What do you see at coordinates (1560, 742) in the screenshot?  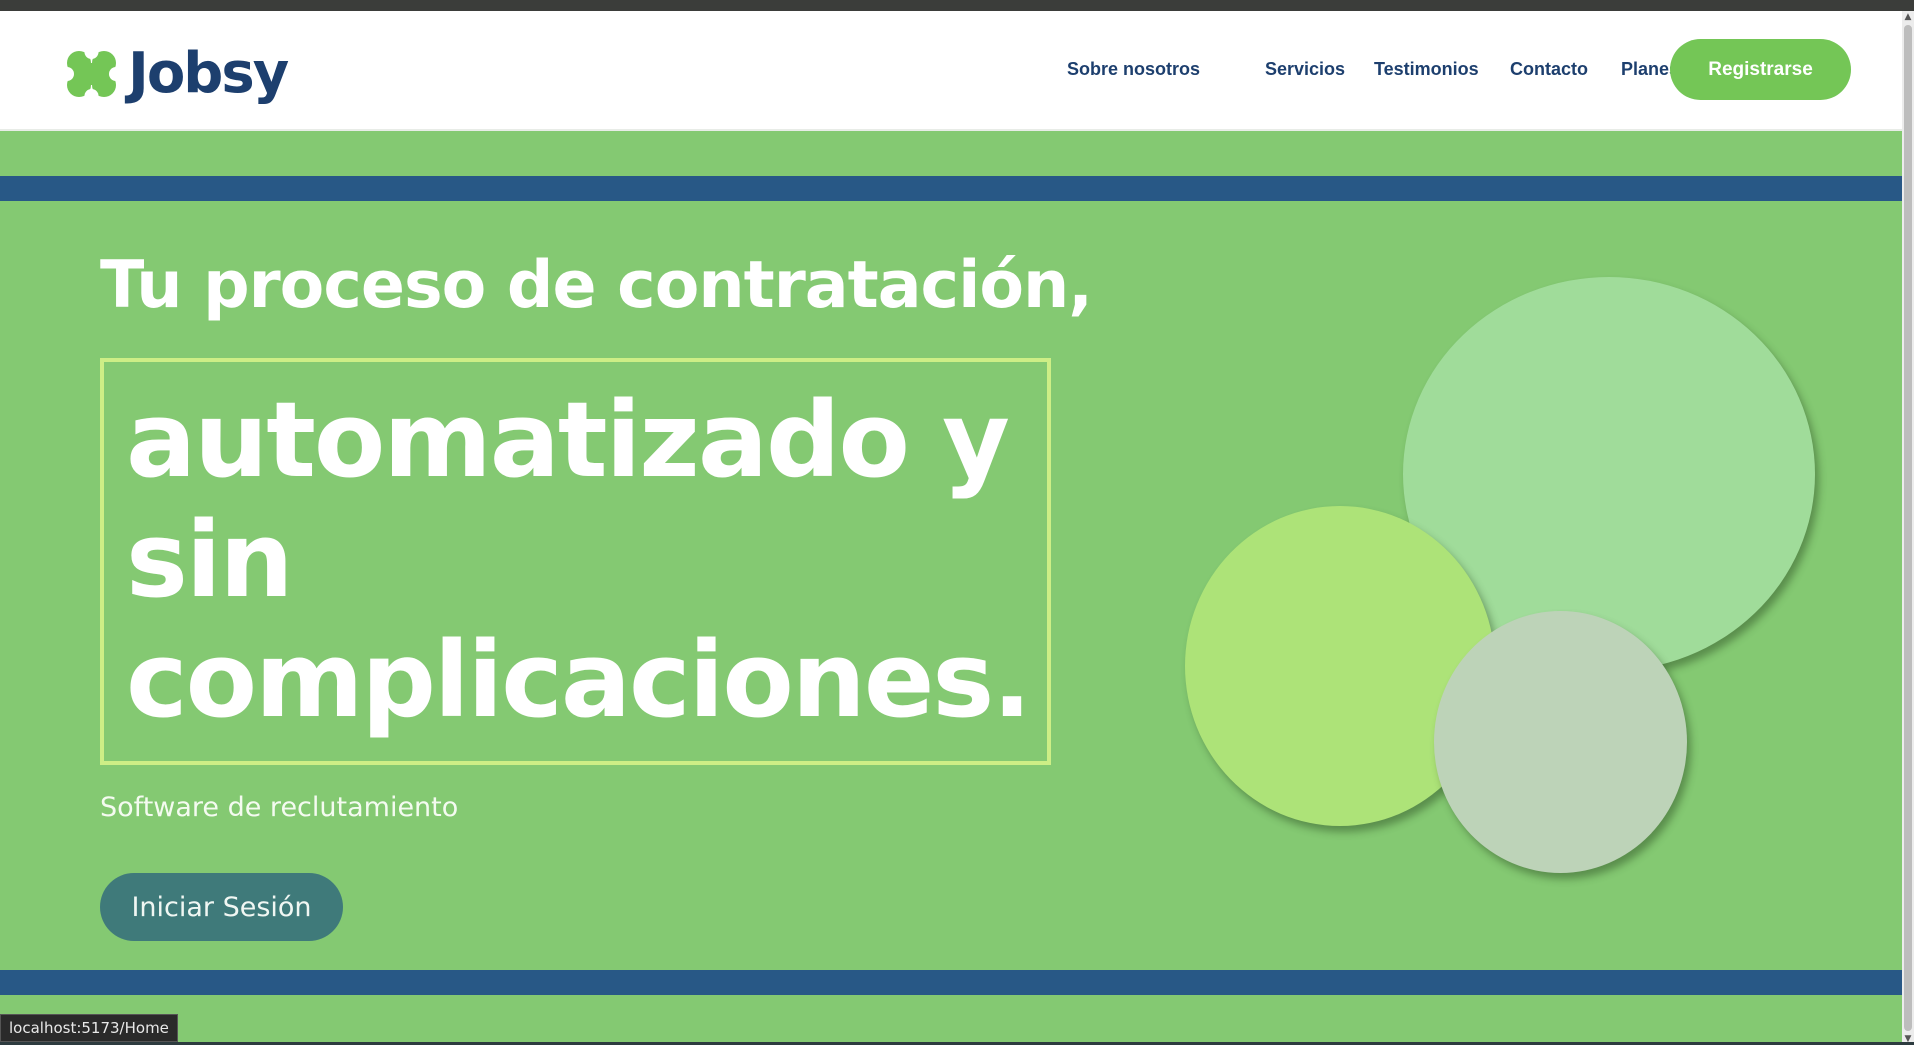 I see `decorative-circle-small` at bounding box center [1560, 742].